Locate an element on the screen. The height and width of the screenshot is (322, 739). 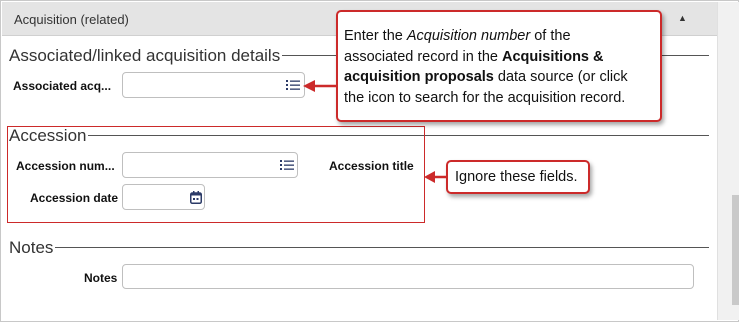
callout-arrow-icon is located at coordinates (320, 86).